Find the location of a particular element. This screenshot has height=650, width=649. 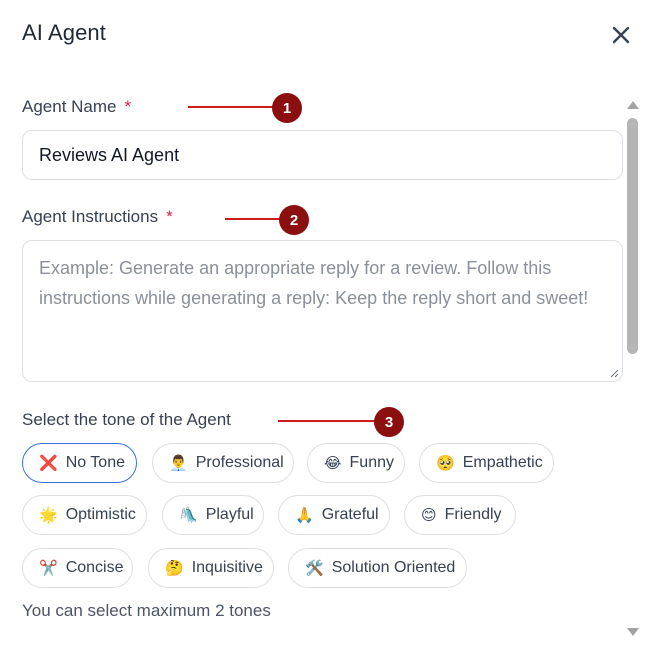

tone-chip-no-tone: ❌ No Tone is located at coordinates (79, 463).